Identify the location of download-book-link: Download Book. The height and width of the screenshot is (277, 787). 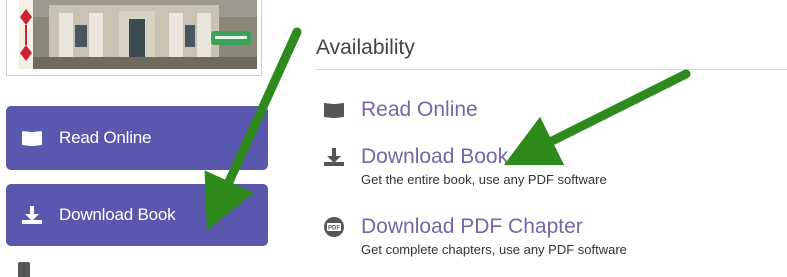
(434, 157).